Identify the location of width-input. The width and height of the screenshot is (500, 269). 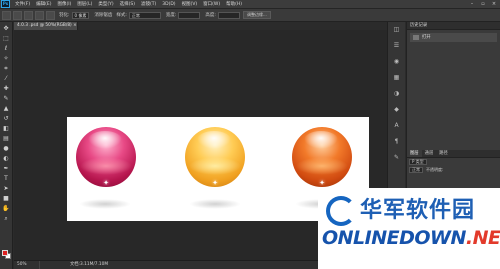
(189, 15).